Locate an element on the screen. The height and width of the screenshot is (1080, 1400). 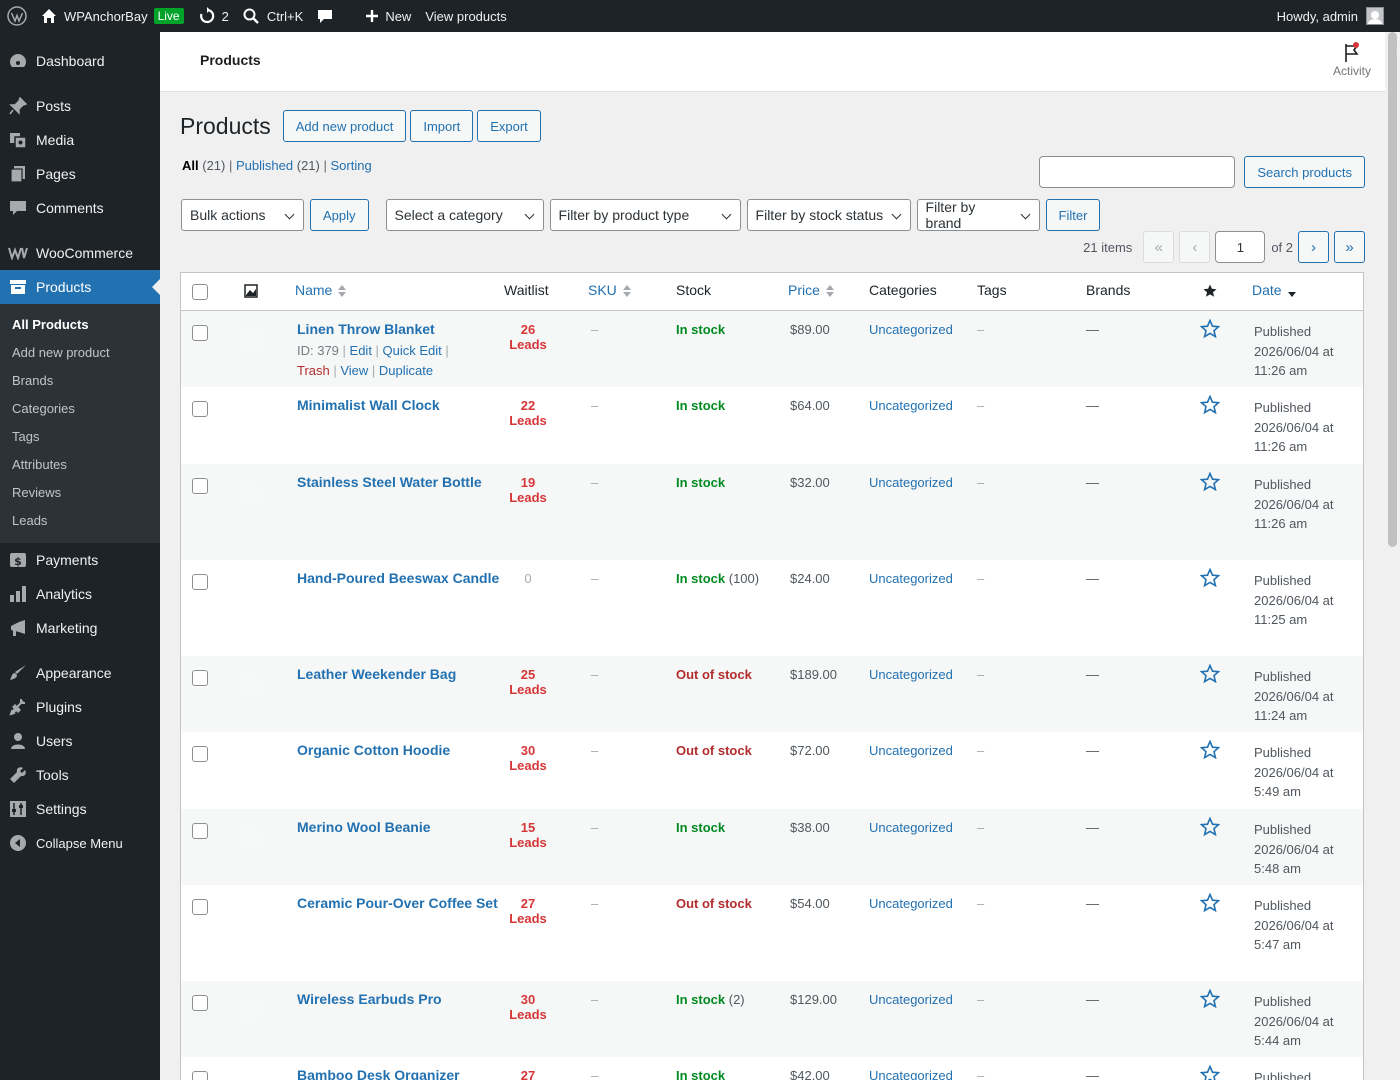
bulk-actions-select: Bulk actions is located at coordinates (242, 215).